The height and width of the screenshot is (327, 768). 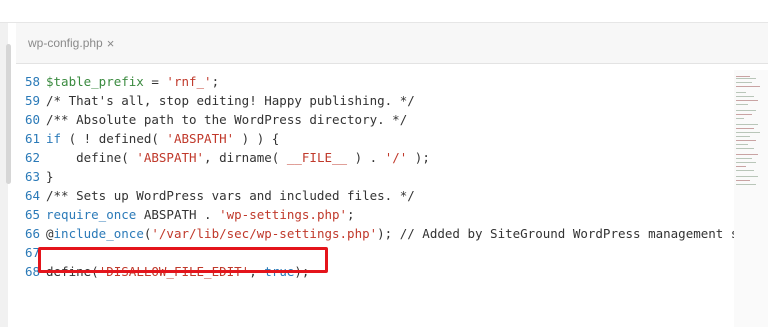 What do you see at coordinates (366, 157) in the screenshot?
I see `code-token: ) .` at bounding box center [366, 157].